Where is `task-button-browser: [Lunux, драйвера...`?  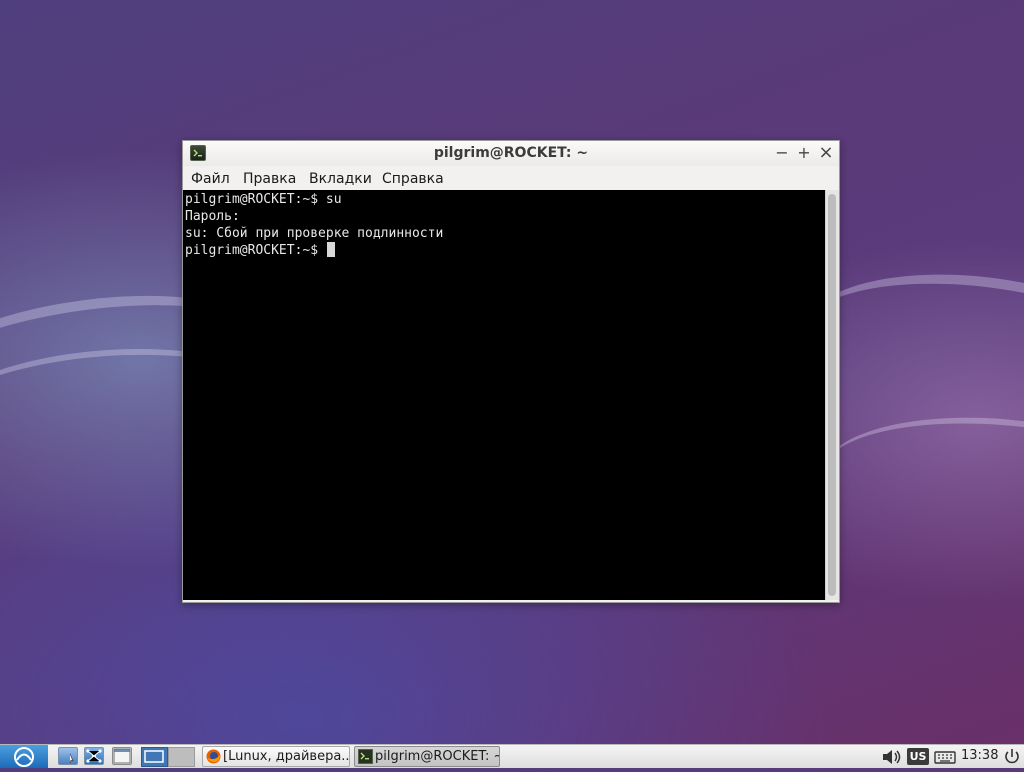 task-button-browser: [Lunux, драйвера... is located at coordinates (276, 756).